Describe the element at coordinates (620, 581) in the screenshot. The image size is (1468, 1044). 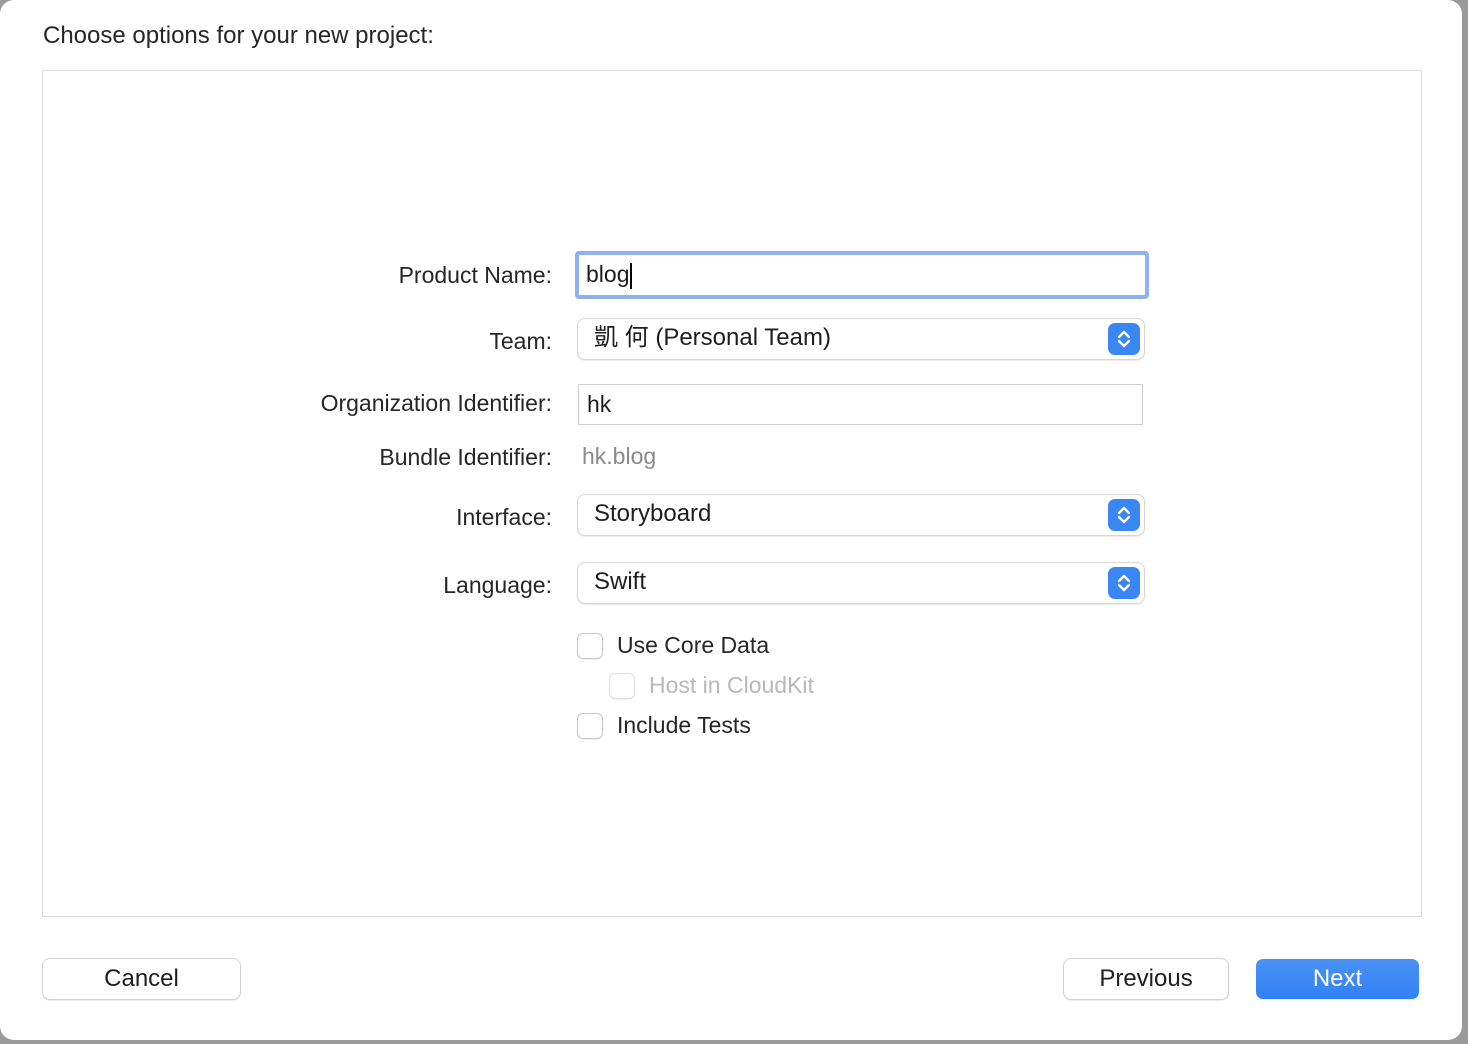
I see `language-value: Swift` at that location.